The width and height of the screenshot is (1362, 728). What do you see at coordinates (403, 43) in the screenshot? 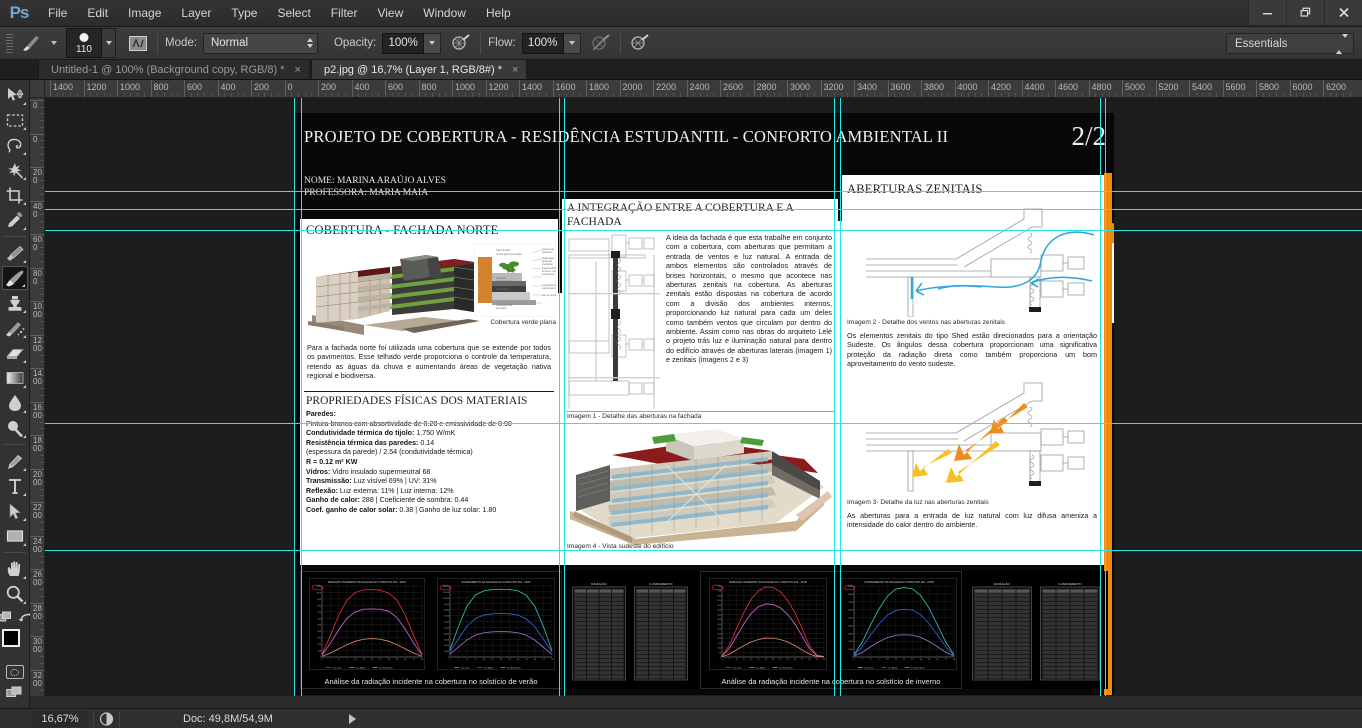
I see `opacity-input: 100%` at bounding box center [403, 43].